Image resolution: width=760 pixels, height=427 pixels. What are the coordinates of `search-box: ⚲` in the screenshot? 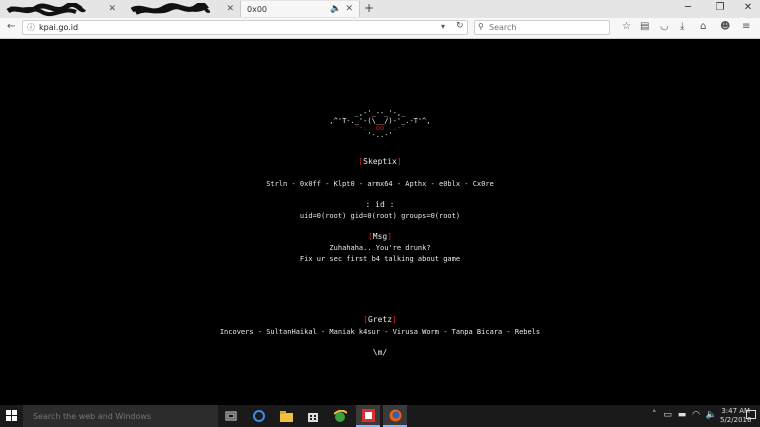 It's located at (542, 27).